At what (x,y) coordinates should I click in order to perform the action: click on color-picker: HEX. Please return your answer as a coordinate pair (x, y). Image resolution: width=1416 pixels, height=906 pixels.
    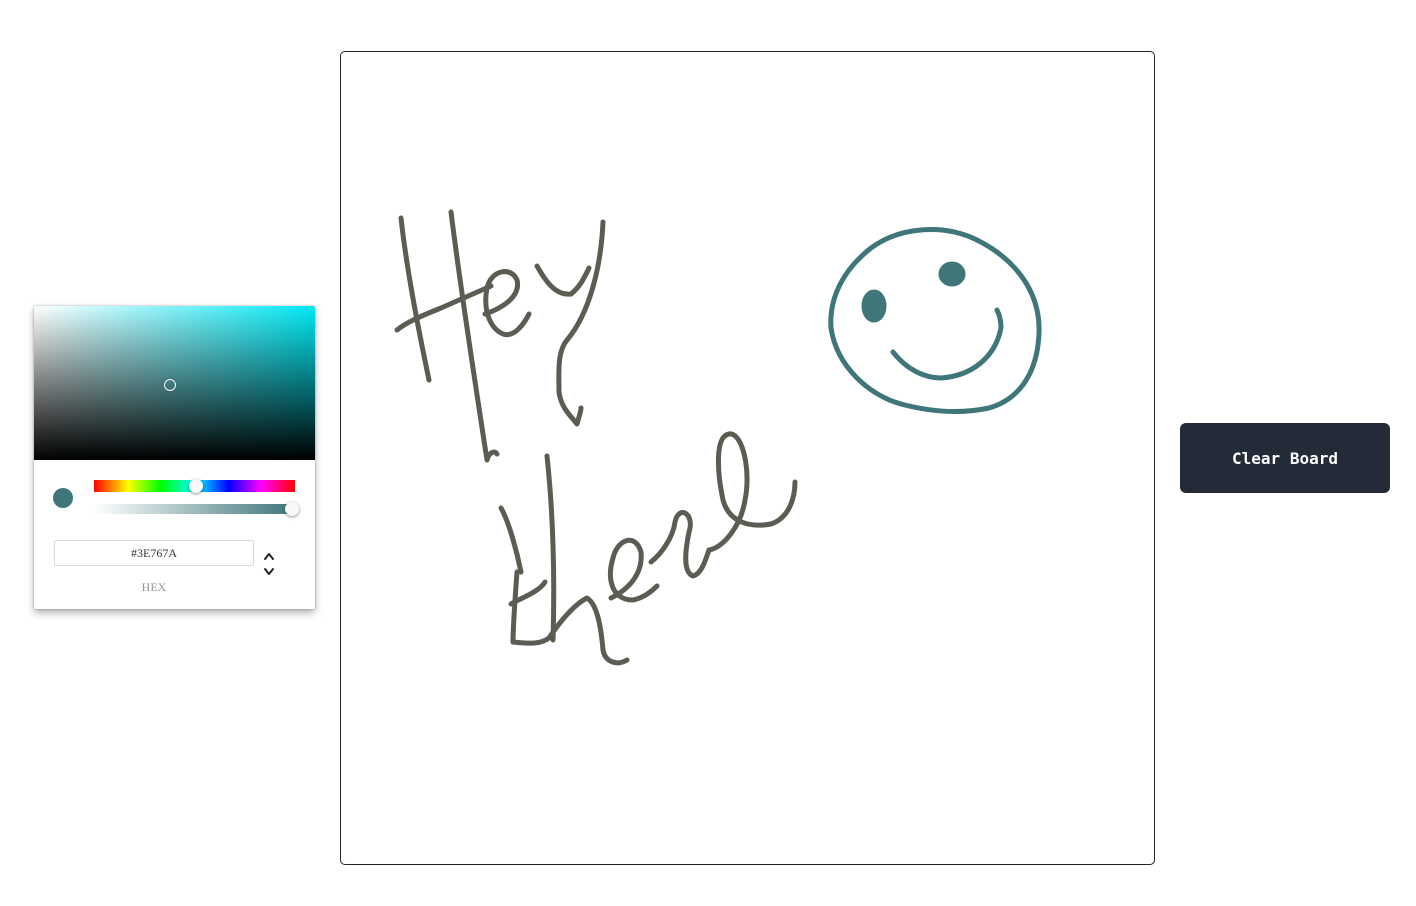
    Looking at the image, I should click on (174, 457).